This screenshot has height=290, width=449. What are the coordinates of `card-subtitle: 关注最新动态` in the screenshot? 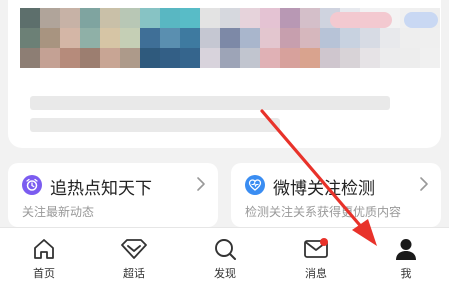 It's located at (58, 212).